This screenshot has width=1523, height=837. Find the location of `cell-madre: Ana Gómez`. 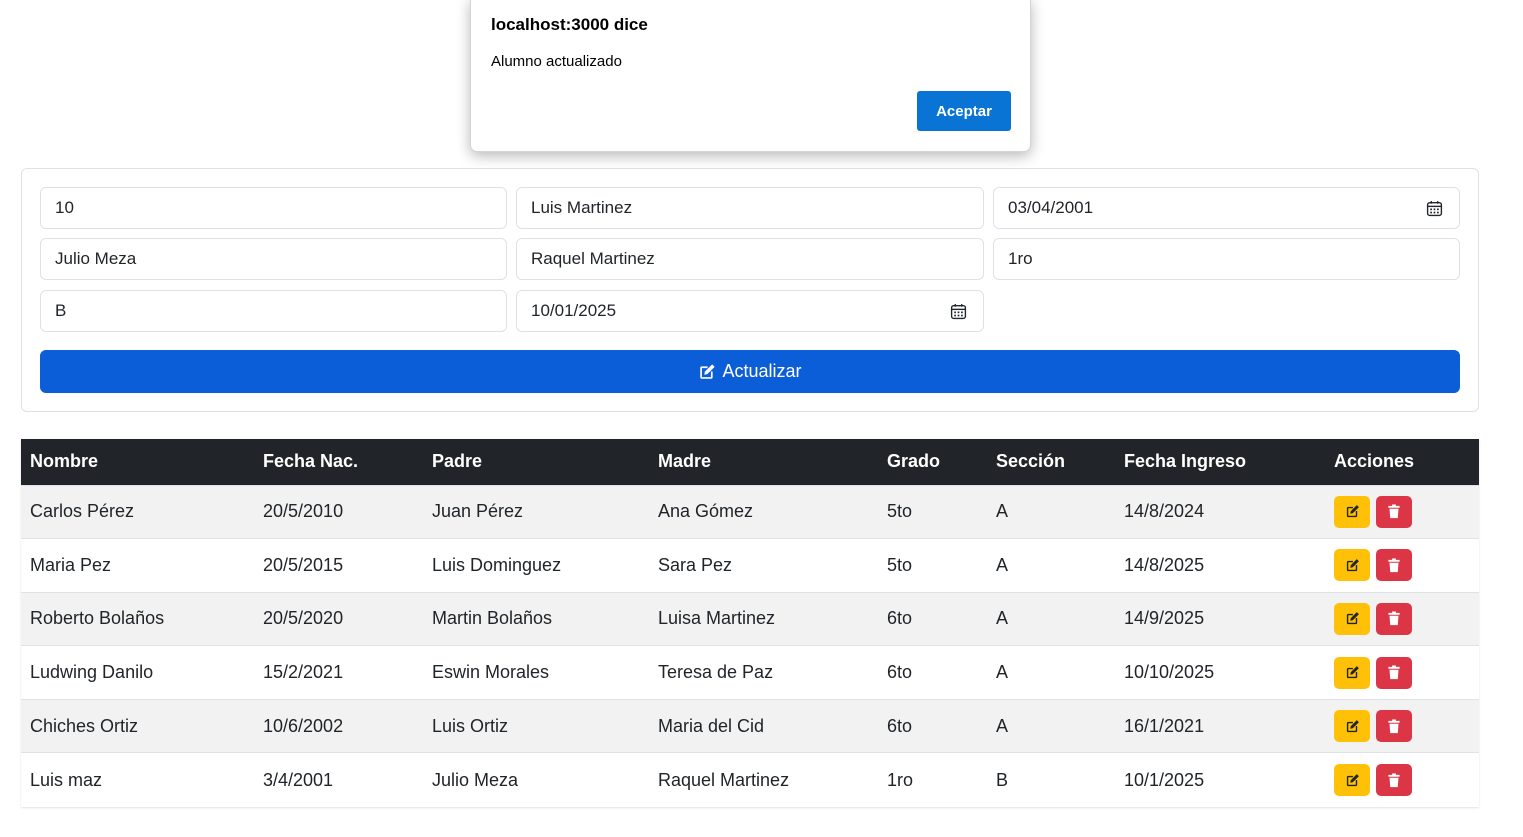

cell-madre: Ana Gómez is located at coordinates (763, 511).